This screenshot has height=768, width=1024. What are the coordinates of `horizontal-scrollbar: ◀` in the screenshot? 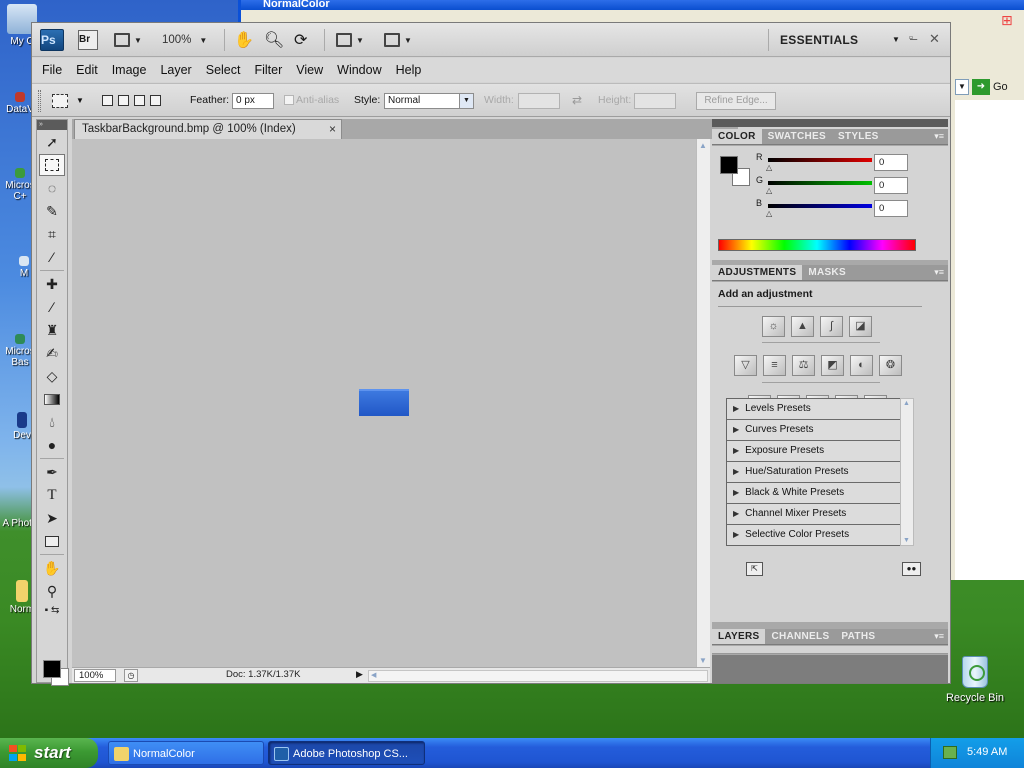 It's located at (538, 676).